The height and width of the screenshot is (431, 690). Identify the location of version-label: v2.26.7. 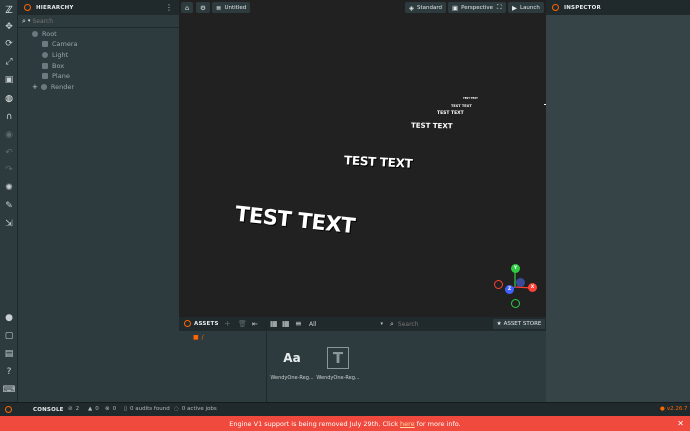
(677, 409).